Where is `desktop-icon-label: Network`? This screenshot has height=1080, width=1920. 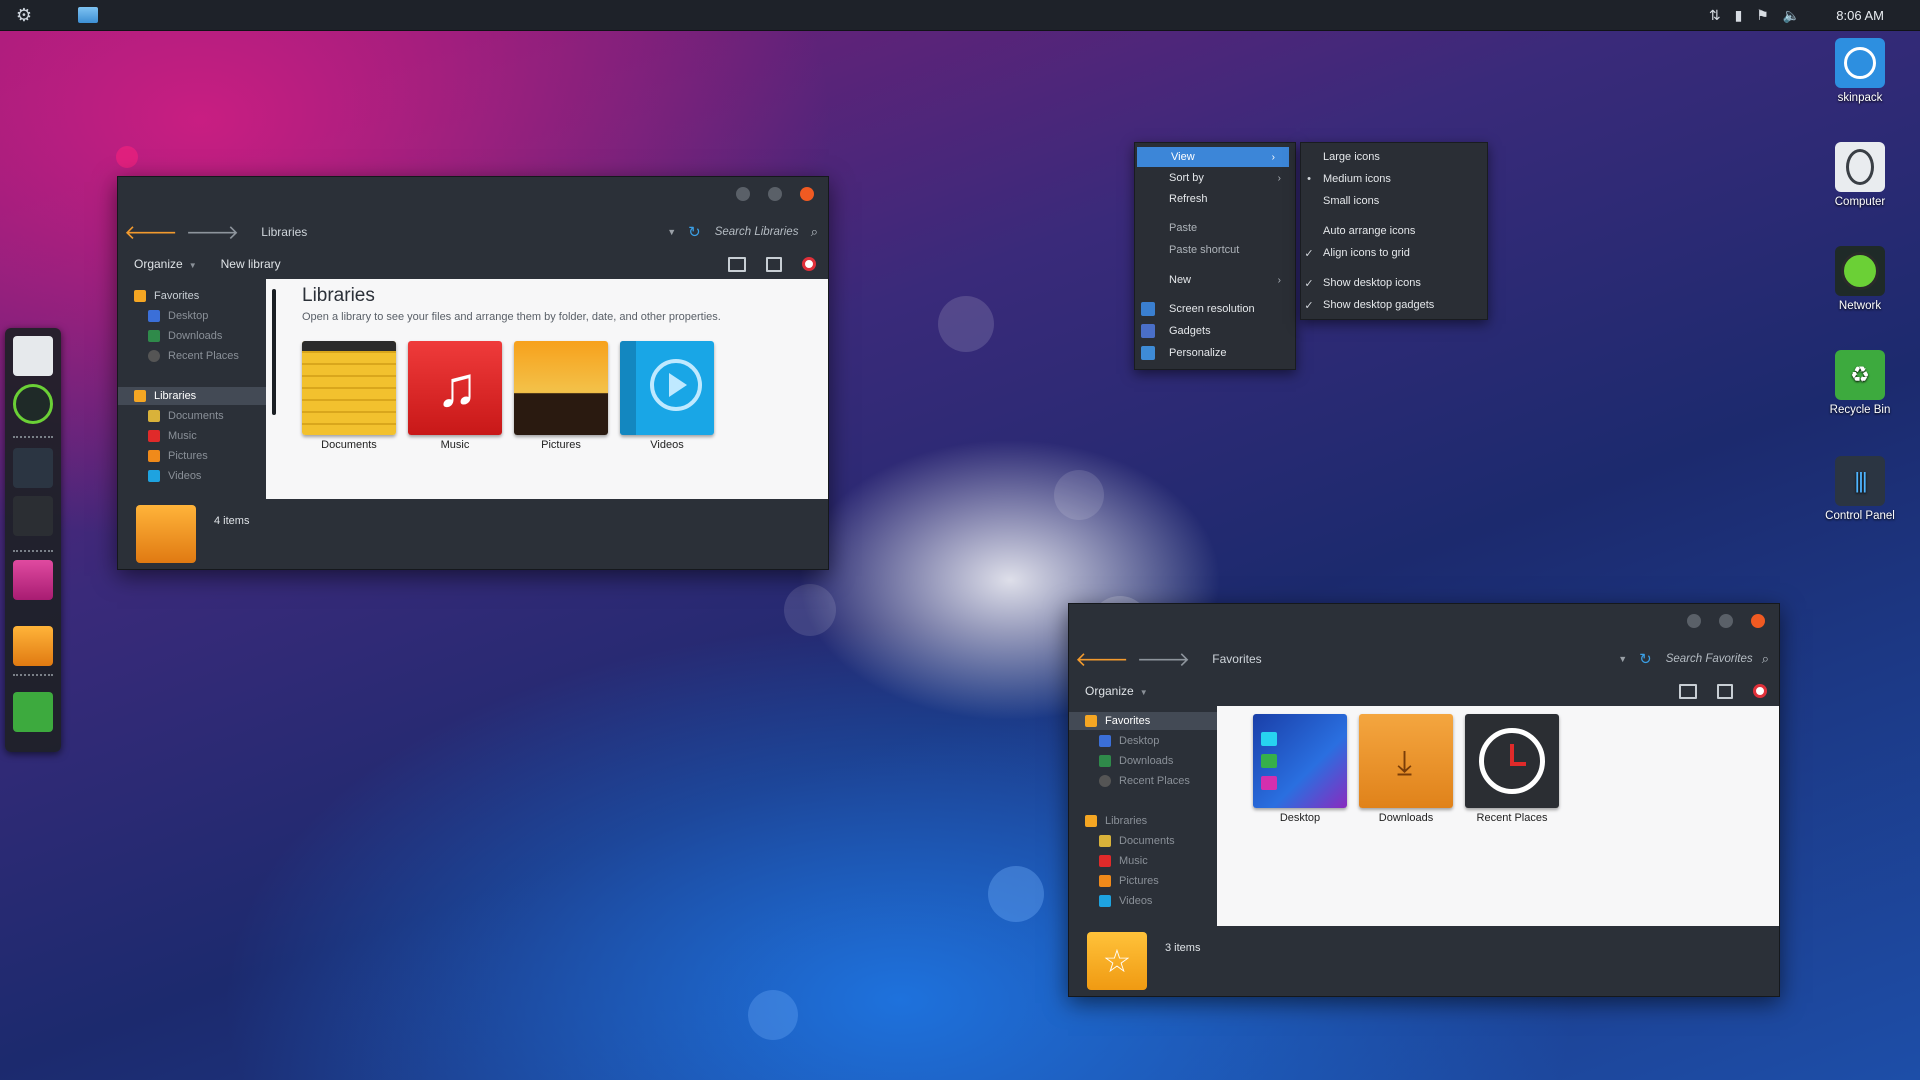 desktop-icon-label: Network is located at coordinates (1860, 306).